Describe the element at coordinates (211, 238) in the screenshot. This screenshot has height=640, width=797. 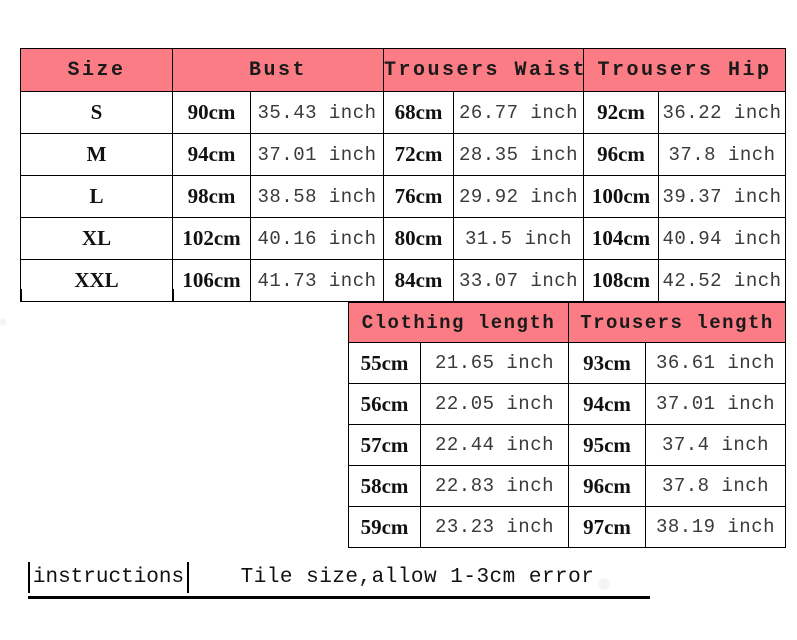
I see `cell-bust-cm: 102cm` at that location.